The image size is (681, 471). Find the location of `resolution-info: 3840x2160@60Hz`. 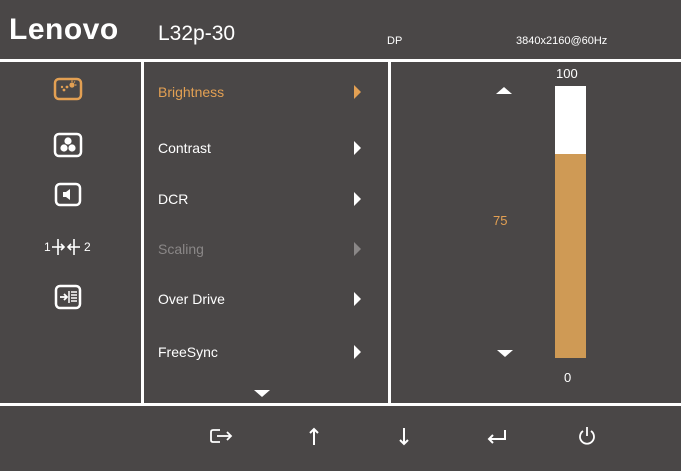

resolution-info: 3840x2160@60Hz is located at coordinates (562, 41).